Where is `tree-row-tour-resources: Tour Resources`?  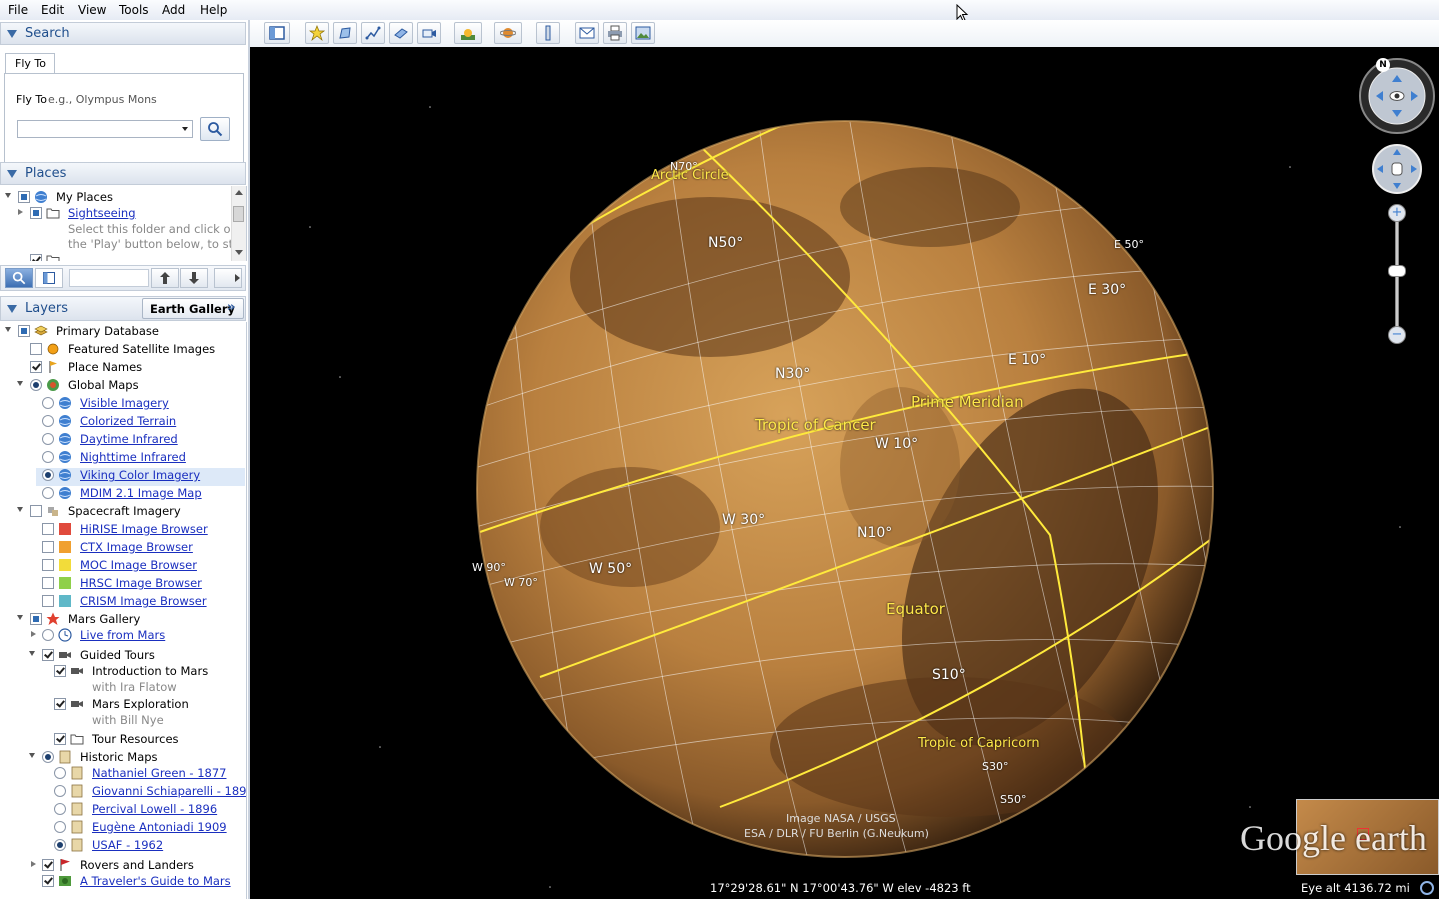 tree-row-tour-resources: Tour Resources is located at coordinates (120, 740).